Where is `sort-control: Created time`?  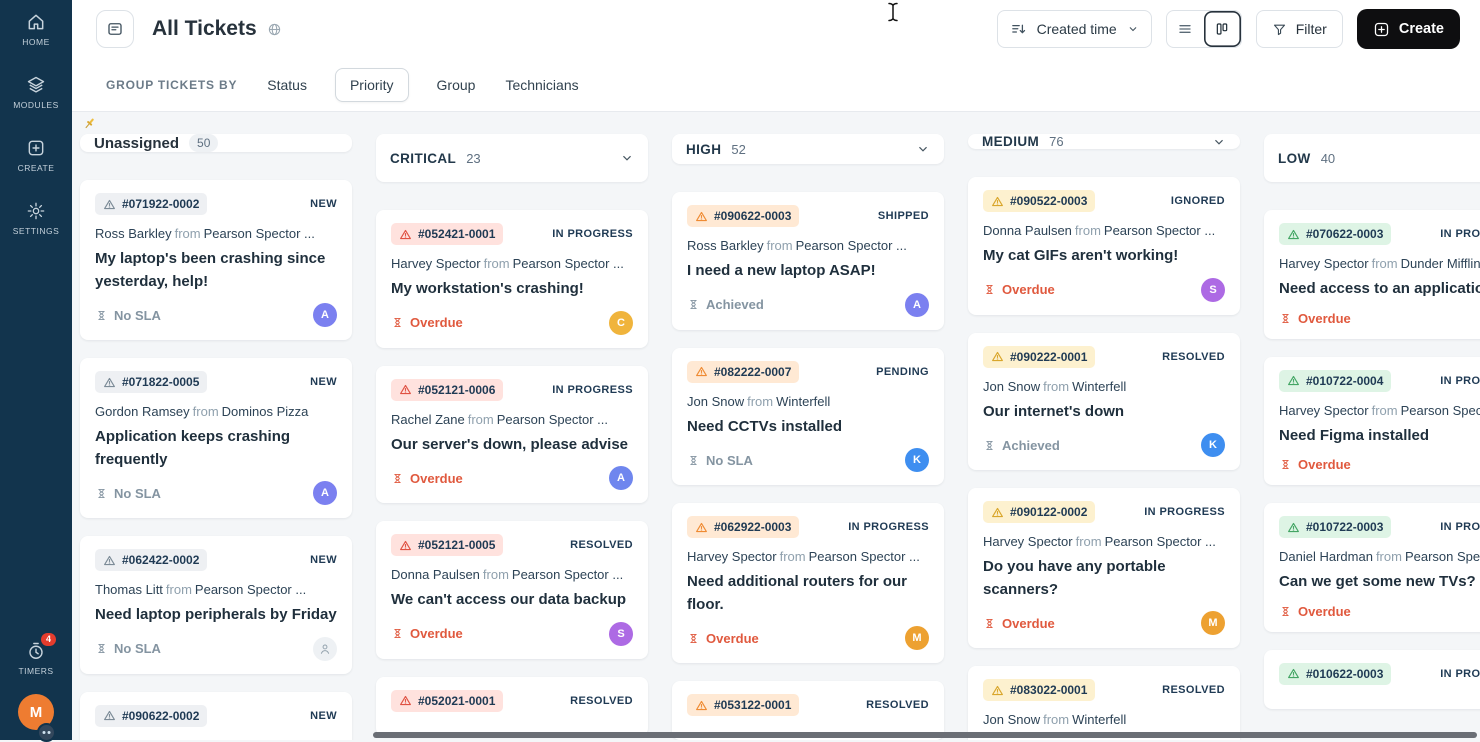
sort-control: Created time is located at coordinates (1074, 29).